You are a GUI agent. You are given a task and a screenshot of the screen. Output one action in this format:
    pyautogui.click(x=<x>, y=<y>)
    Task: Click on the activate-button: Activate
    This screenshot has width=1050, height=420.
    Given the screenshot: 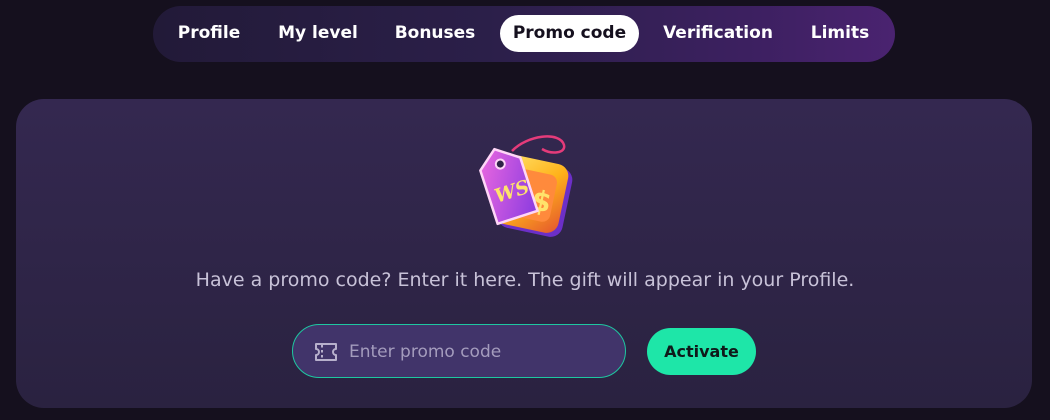 What is the action you would take?
    pyautogui.click(x=701, y=351)
    